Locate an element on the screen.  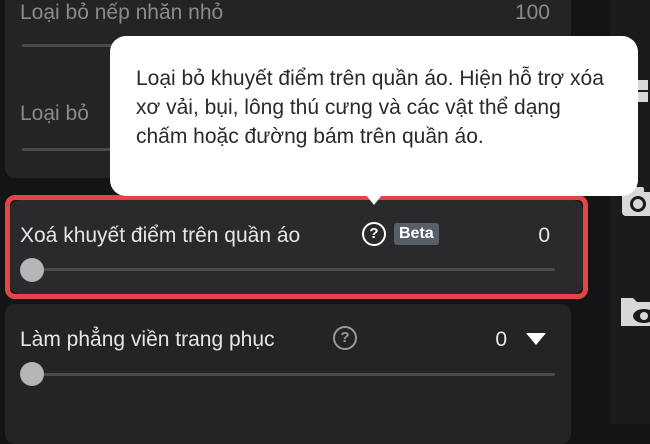
edge-smoothing-slider-thumb is located at coordinates (32, 374).